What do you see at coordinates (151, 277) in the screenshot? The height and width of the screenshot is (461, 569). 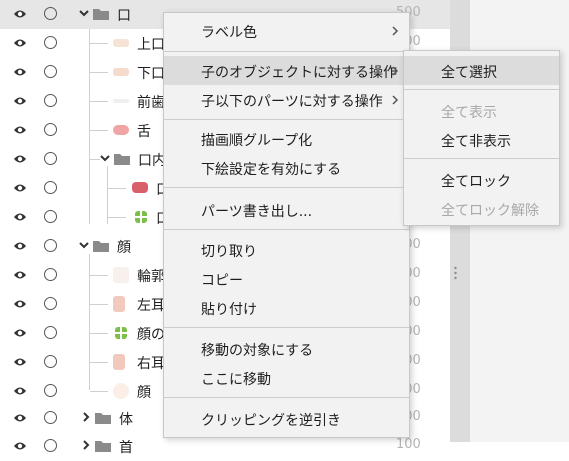 I see `layer-name: 輪郭` at bounding box center [151, 277].